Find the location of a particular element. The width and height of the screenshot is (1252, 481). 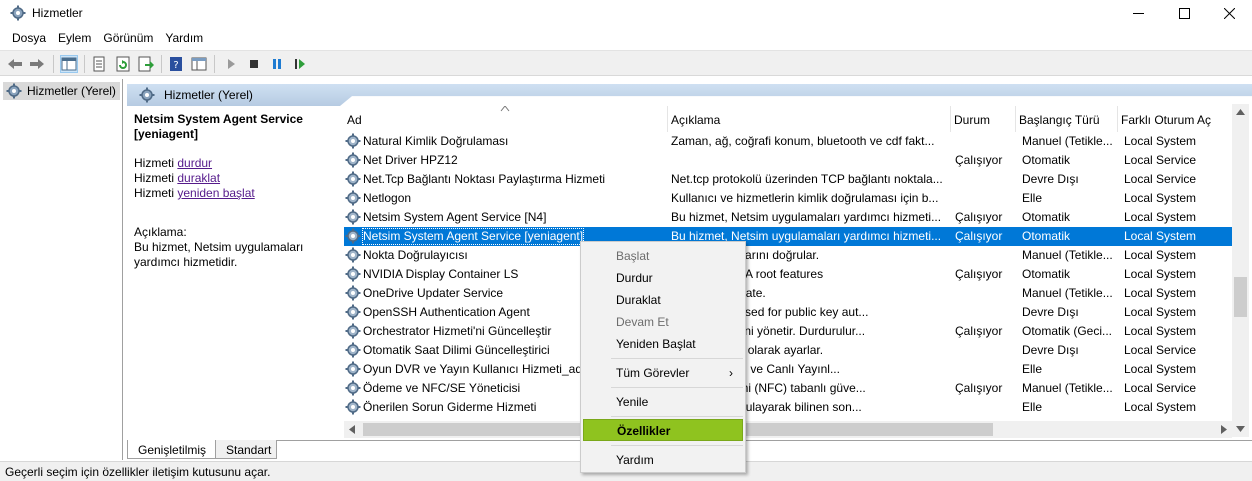

menu-view: Görünüm is located at coordinates (128, 39).